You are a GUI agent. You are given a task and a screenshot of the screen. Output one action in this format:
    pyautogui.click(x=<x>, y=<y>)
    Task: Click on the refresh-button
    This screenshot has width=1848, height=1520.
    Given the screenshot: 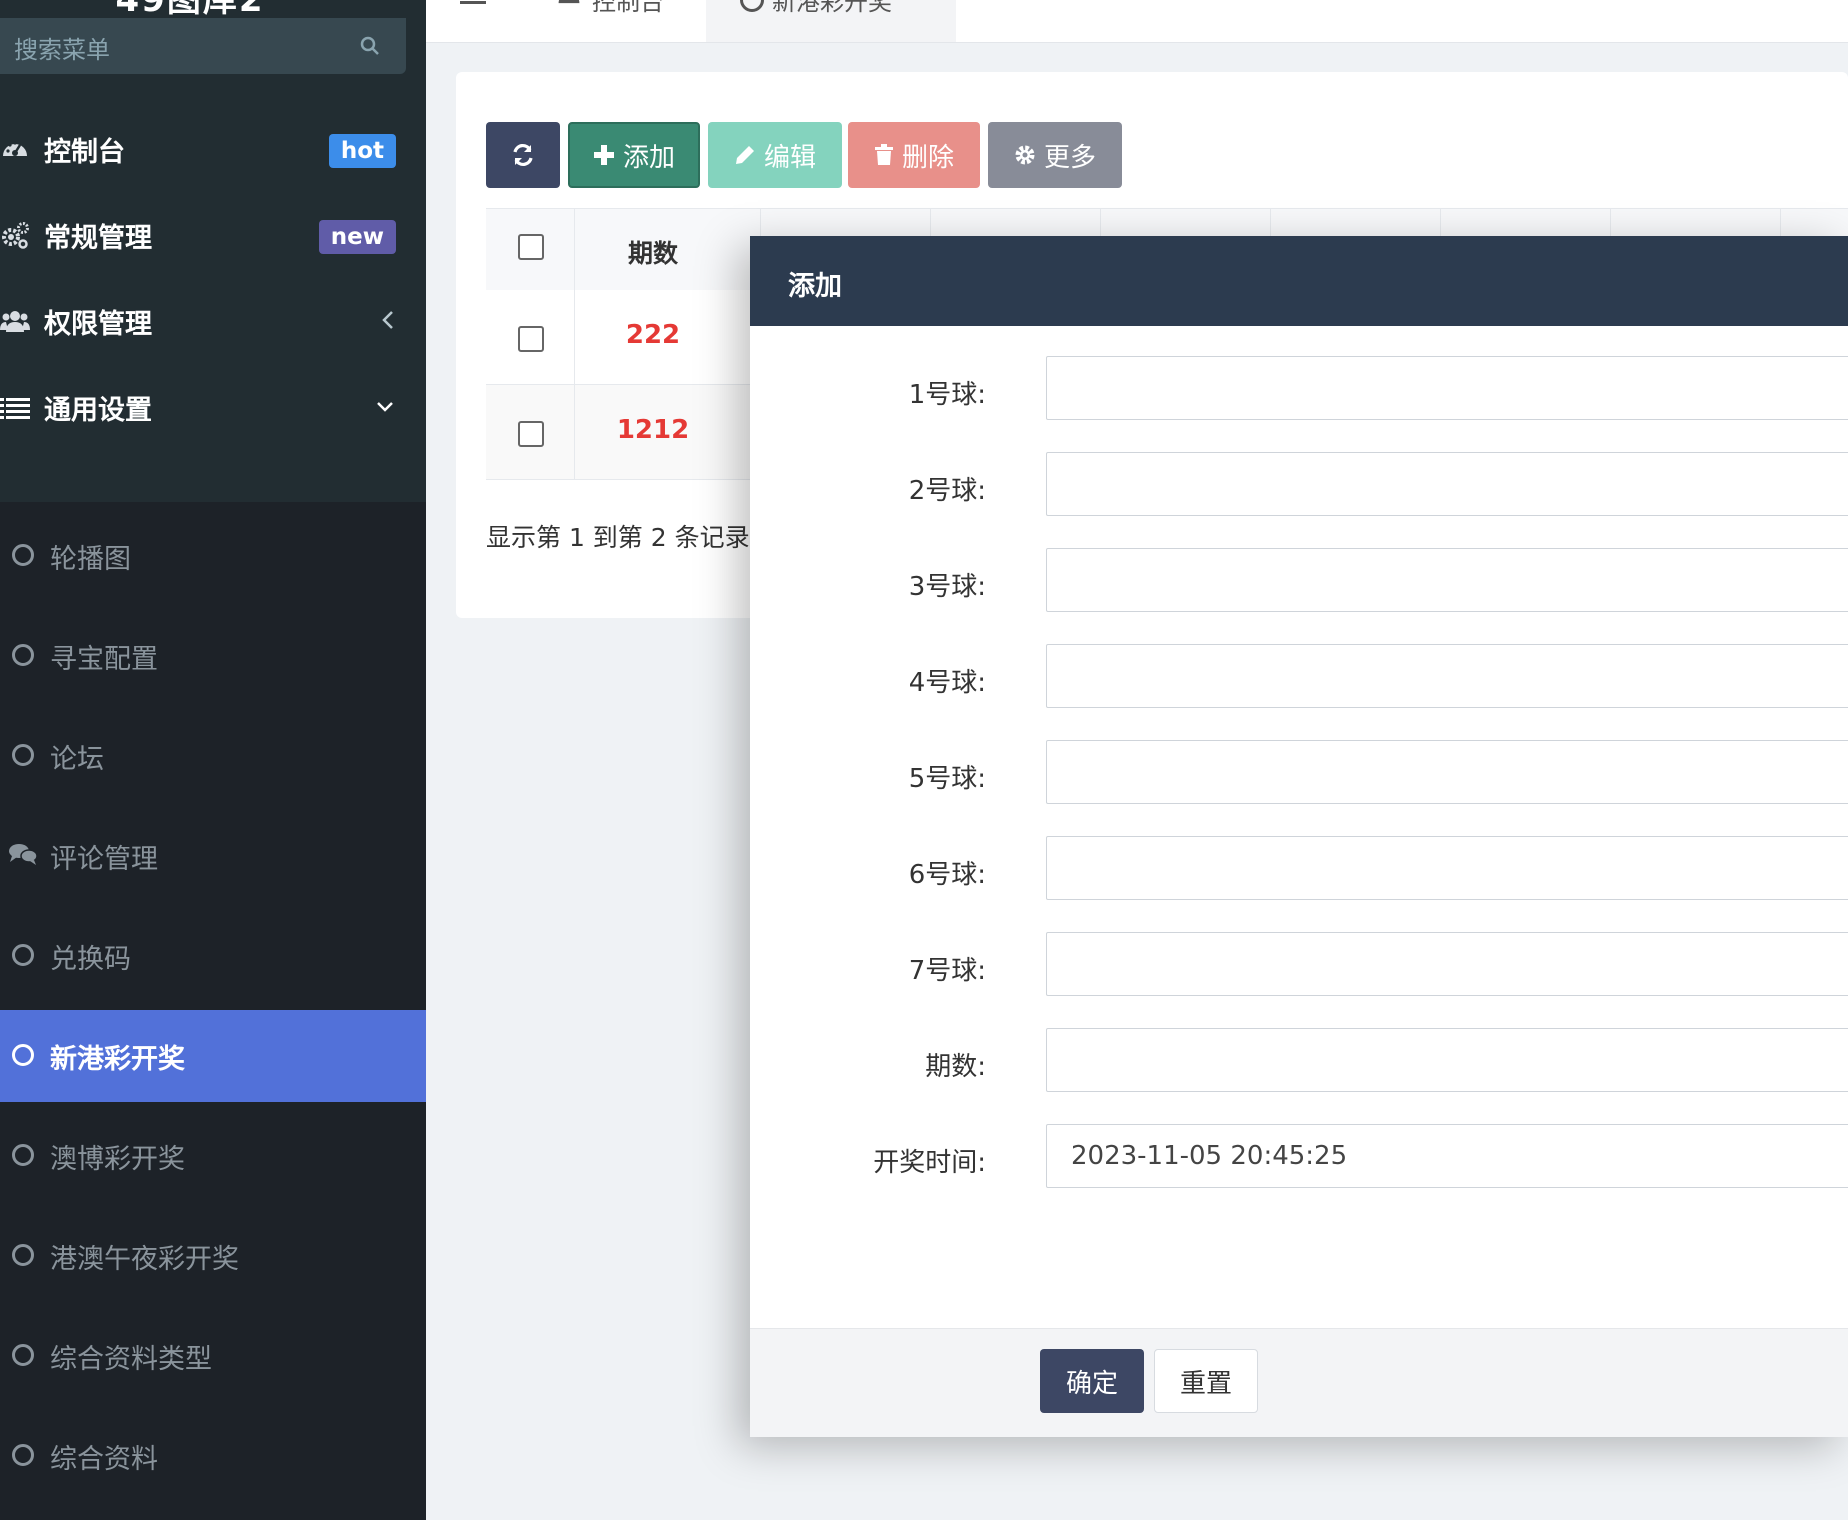 What is the action you would take?
    pyautogui.click(x=523, y=155)
    